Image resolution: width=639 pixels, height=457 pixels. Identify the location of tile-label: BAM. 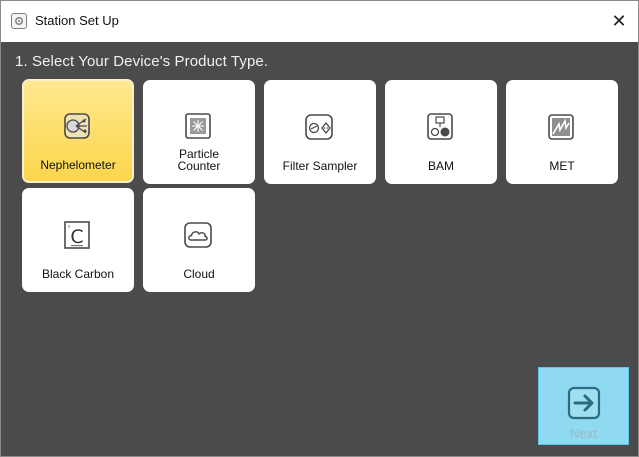
(440, 166).